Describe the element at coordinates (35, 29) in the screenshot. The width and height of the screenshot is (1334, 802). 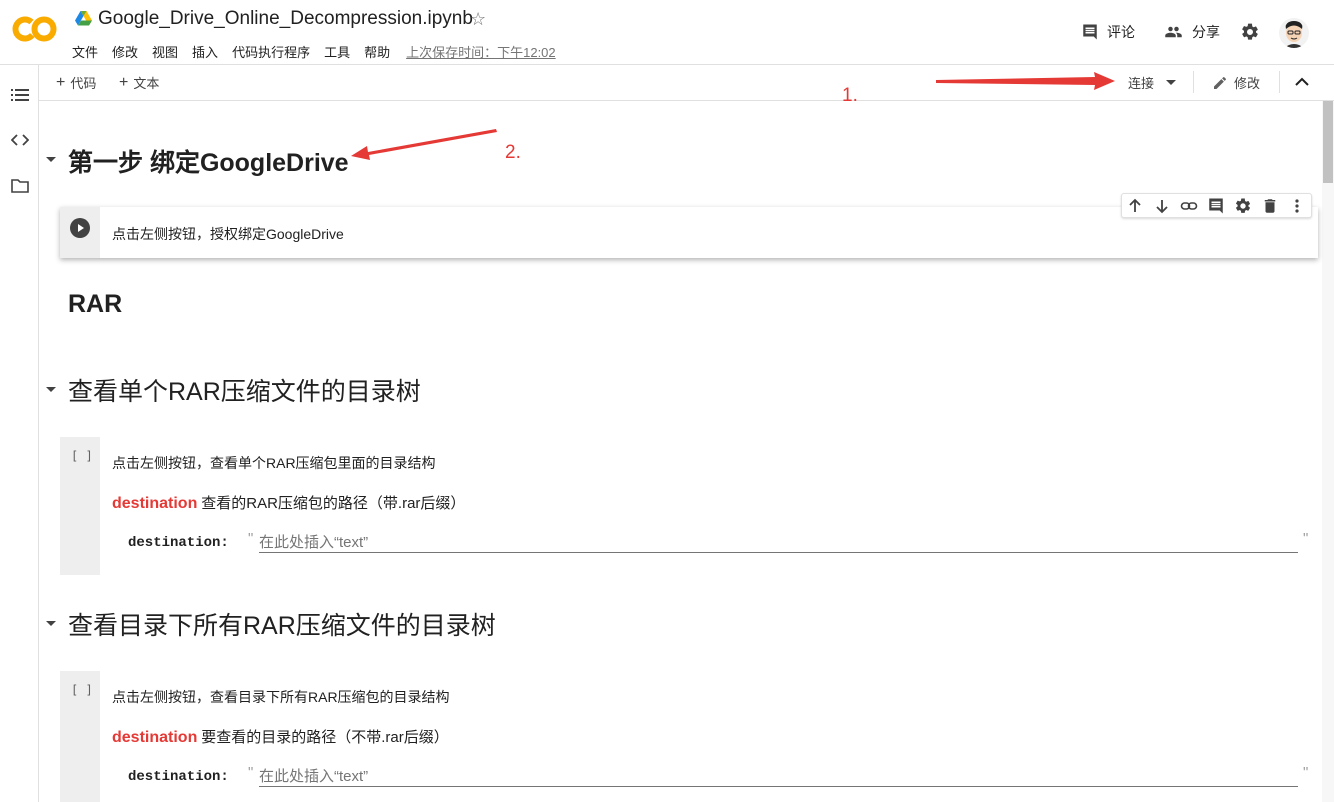
I see `colab-logo` at that location.